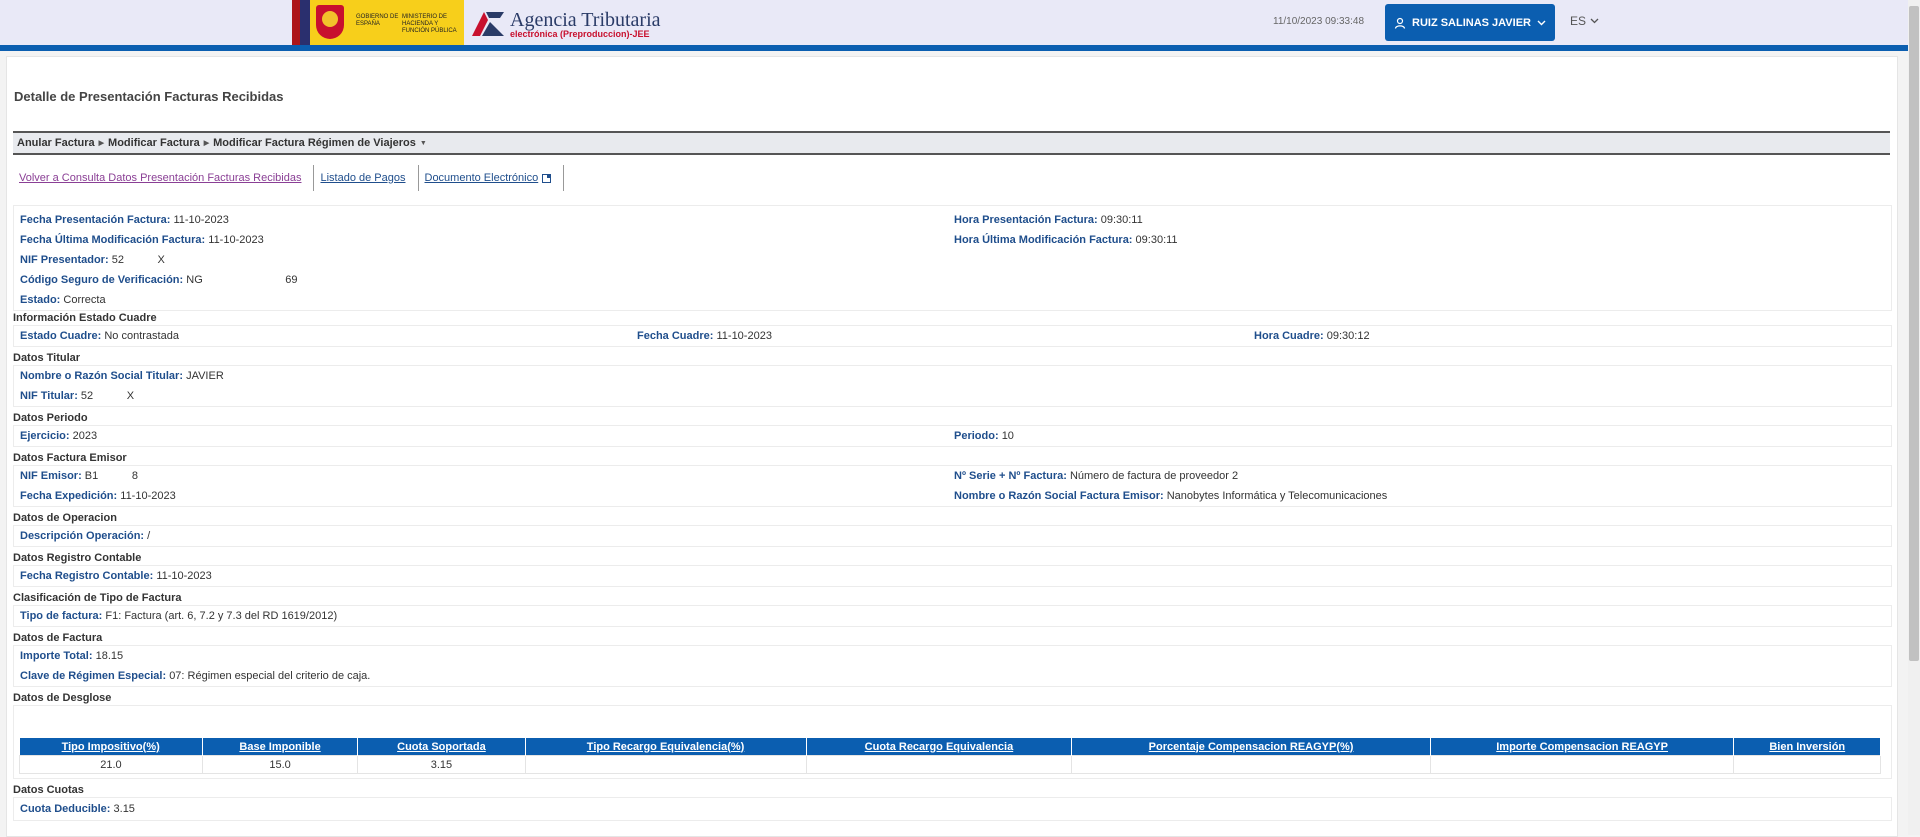 The height and width of the screenshot is (837, 1920). Describe the element at coordinates (1251, 747) in the screenshot. I see `column-header: Porcentaje Compensacion REAGYP(%)` at that location.